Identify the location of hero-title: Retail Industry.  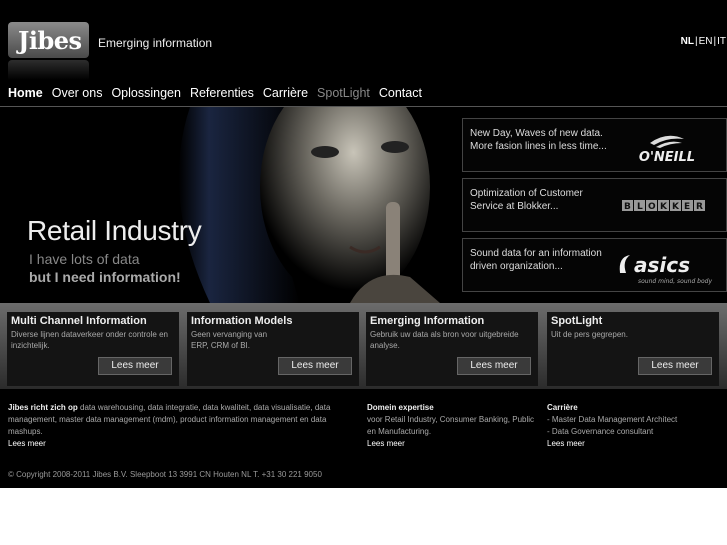
(114, 230).